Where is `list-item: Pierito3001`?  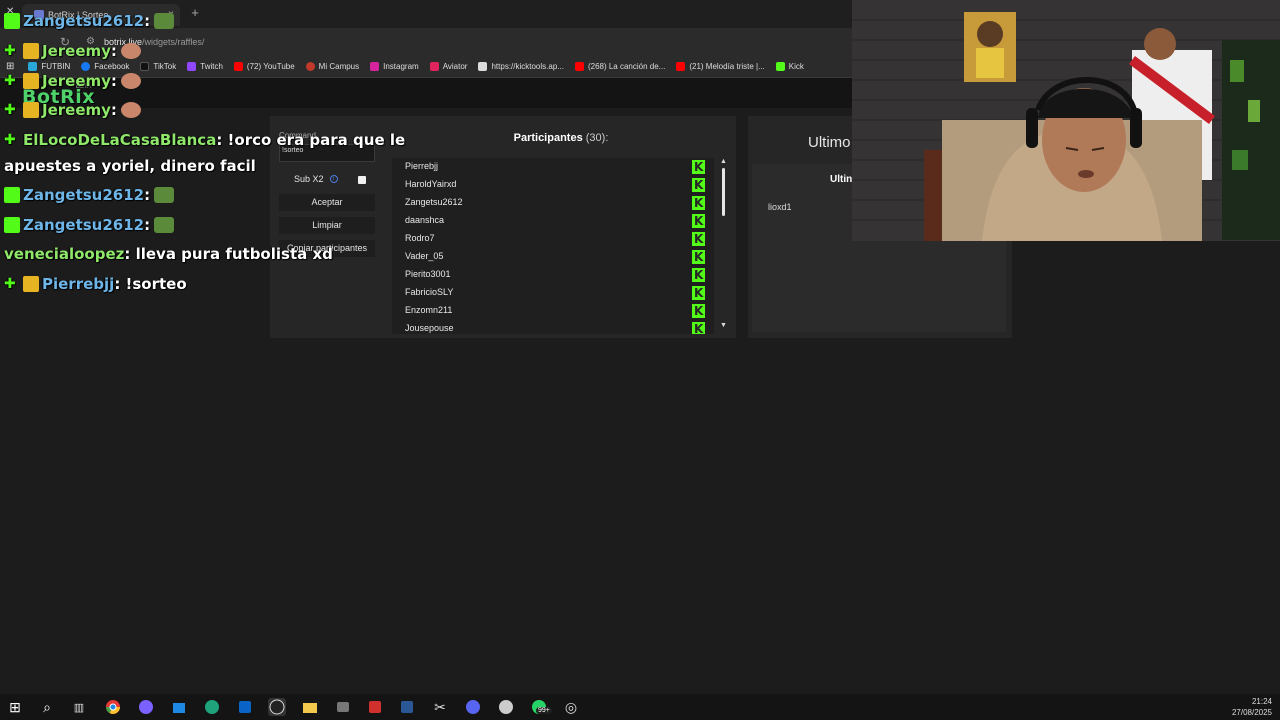 list-item: Pierito3001 is located at coordinates (553, 275).